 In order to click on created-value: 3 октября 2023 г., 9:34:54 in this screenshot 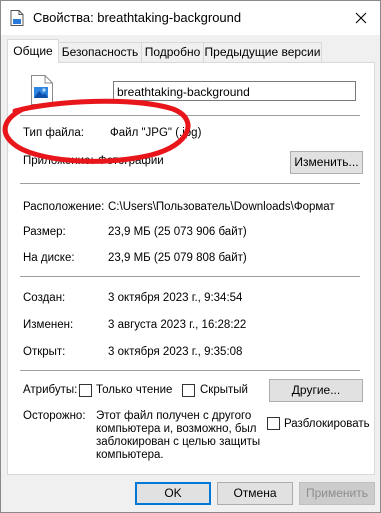, I will do `click(175, 298)`.